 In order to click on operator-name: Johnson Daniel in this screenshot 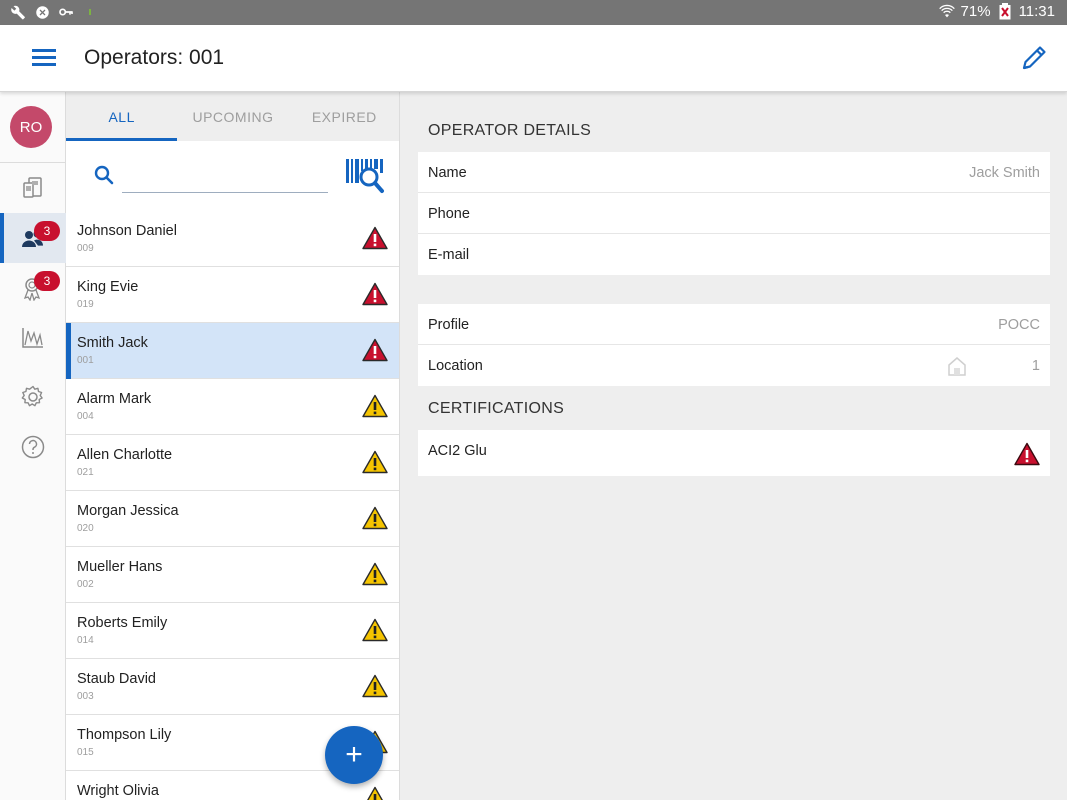, I will do `click(127, 231)`.